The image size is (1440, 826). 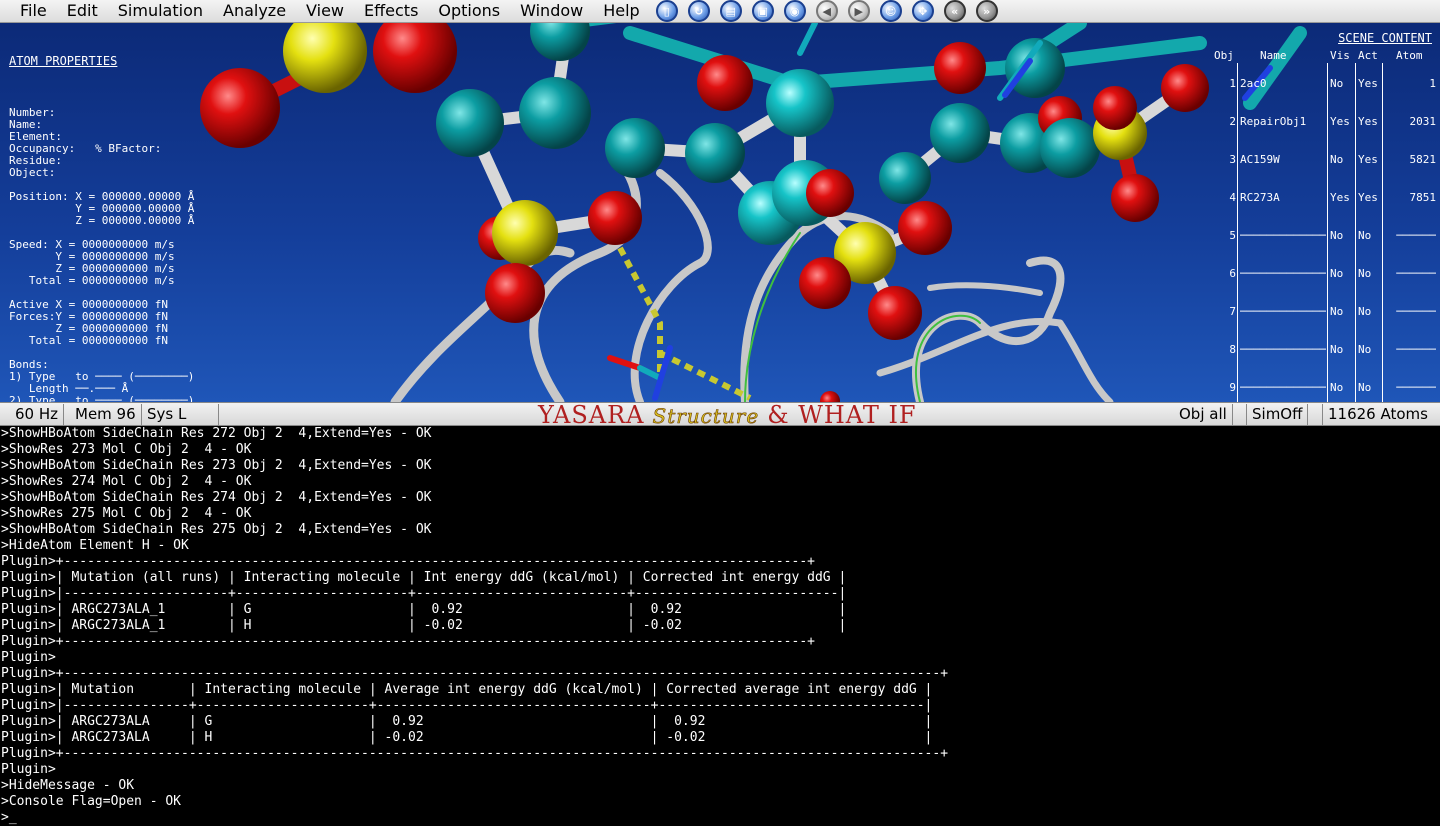 What do you see at coordinates (1232, 311) in the screenshot?
I see `scene-cell-obj: 7` at bounding box center [1232, 311].